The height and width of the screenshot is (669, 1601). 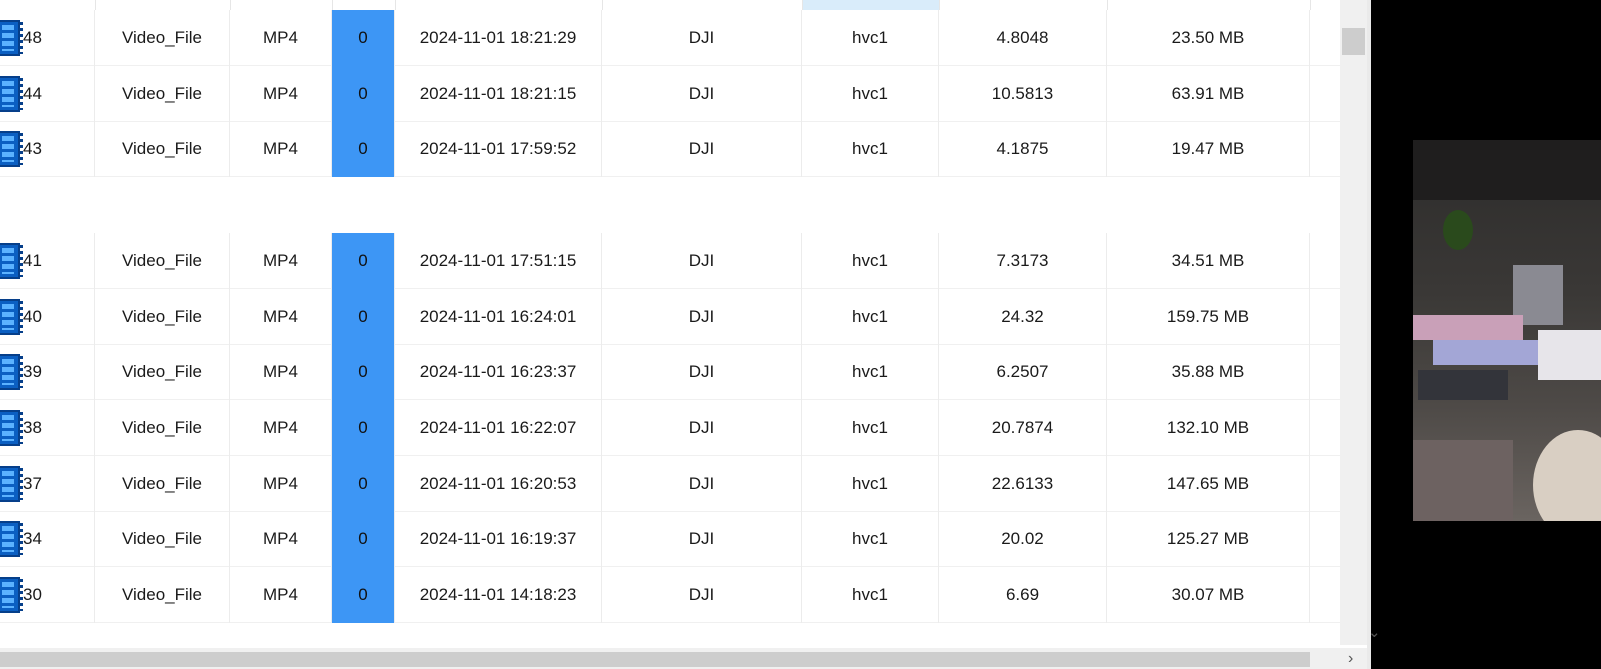 I want to click on file-index: 34, so click(x=47, y=539).